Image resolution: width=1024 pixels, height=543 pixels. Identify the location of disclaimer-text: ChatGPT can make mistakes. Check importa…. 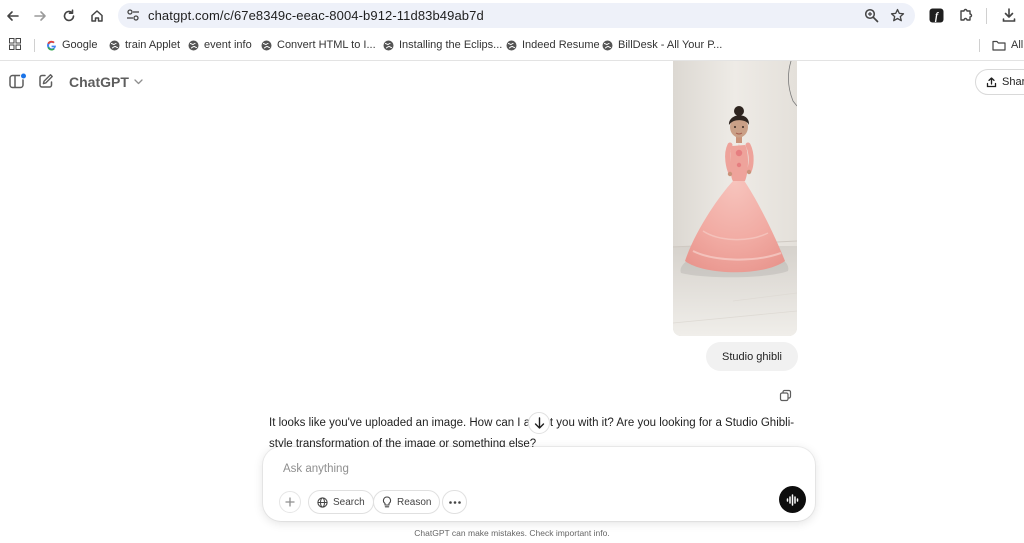
(512, 533).